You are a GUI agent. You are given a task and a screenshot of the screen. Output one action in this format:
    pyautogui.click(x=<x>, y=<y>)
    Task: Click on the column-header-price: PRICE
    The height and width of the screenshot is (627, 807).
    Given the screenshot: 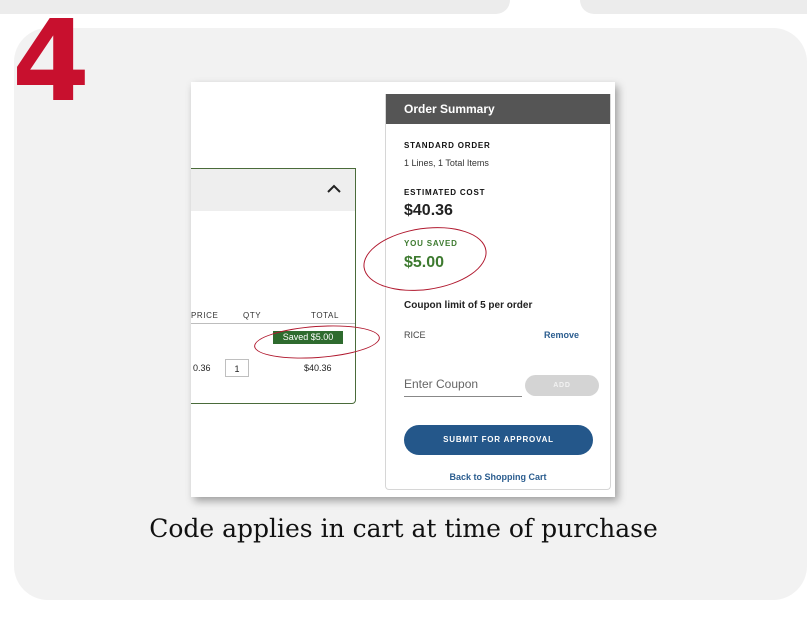 What is the action you would take?
    pyautogui.click(x=205, y=315)
    